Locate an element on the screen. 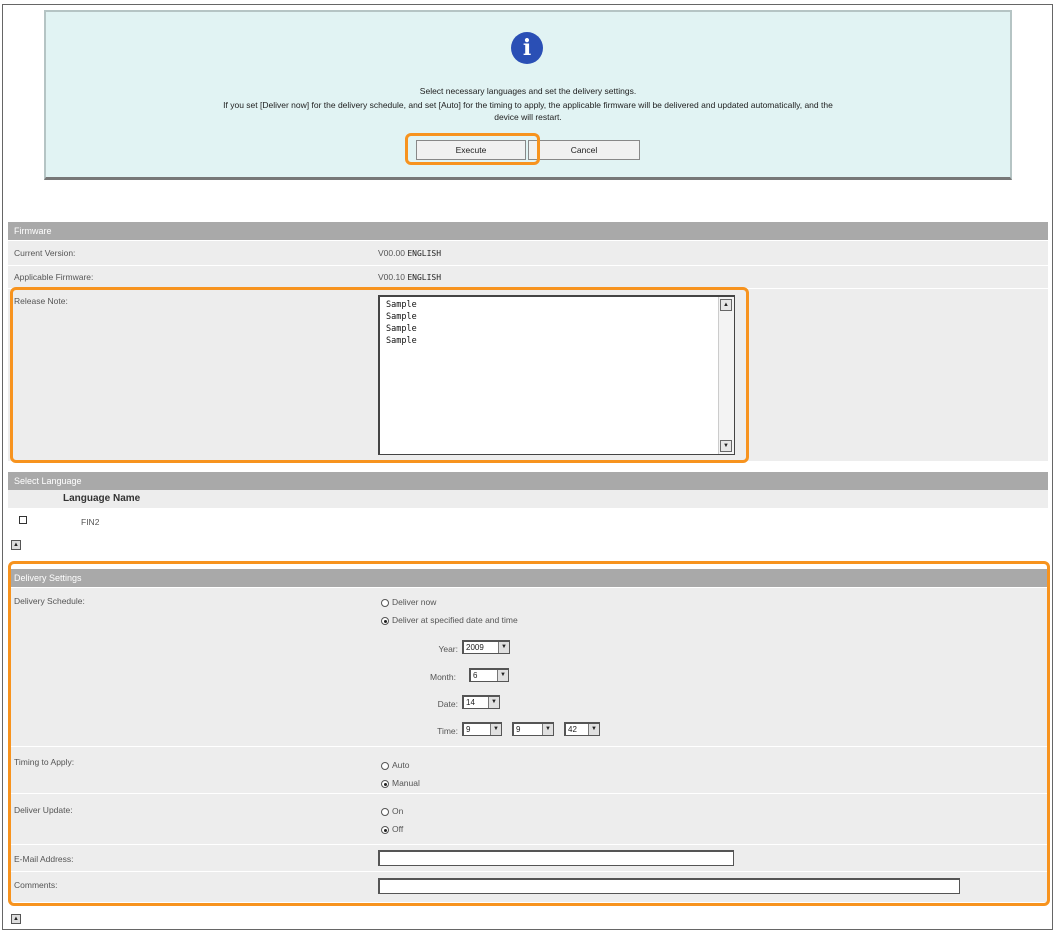  applicable-firmware-value: V00.10 ENGLISH is located at coordinates (410, 277).